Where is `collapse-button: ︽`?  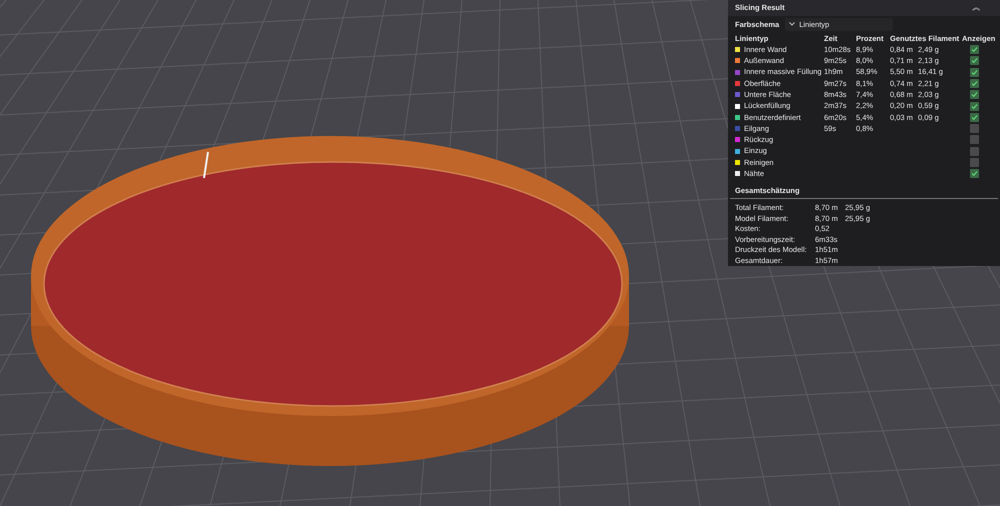 collapse-button: ︽ is located at coordinates (976, 7).